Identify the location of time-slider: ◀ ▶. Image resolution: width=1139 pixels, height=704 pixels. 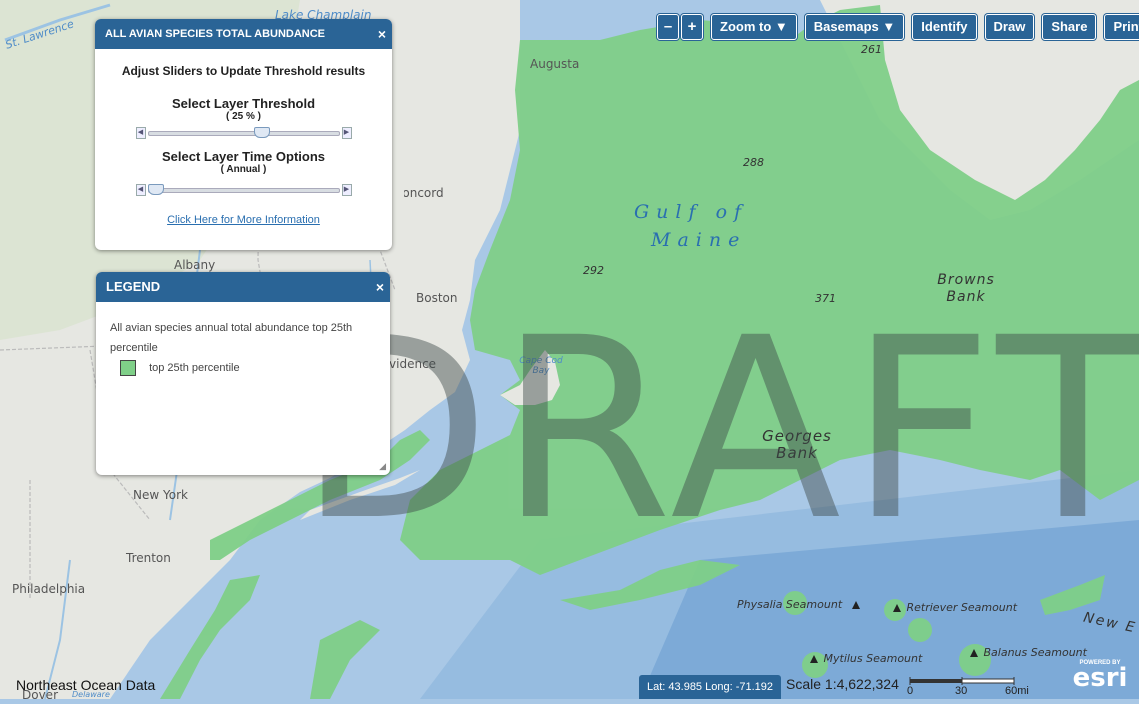
(243, 190).